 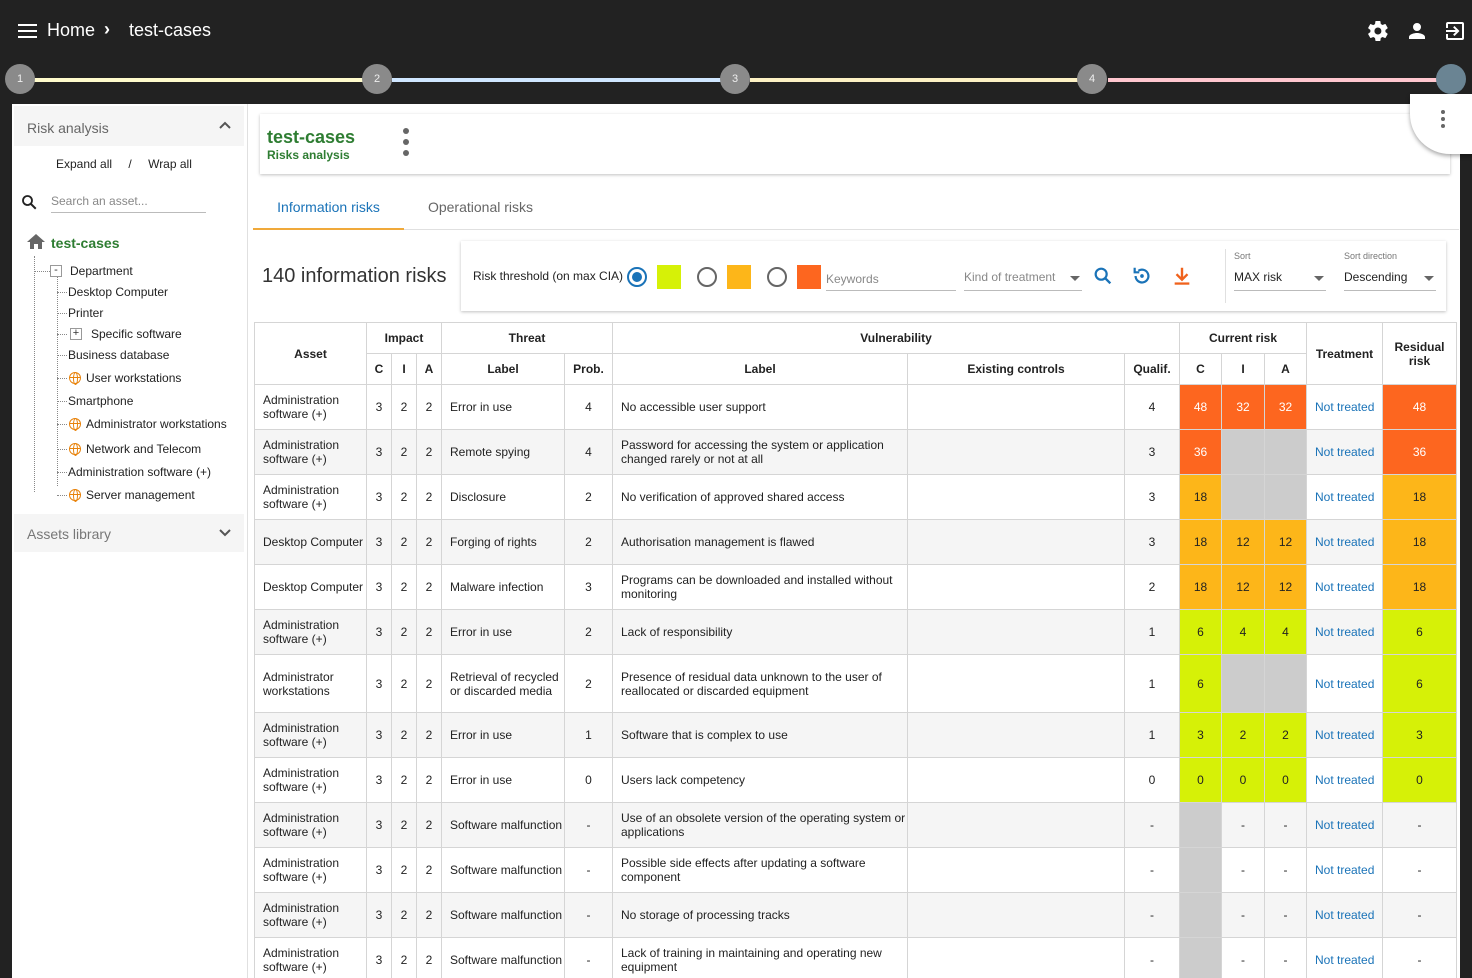 I want to click on kind-of-treatment-select: Kind of treatment, so click(x=1023, y=279).